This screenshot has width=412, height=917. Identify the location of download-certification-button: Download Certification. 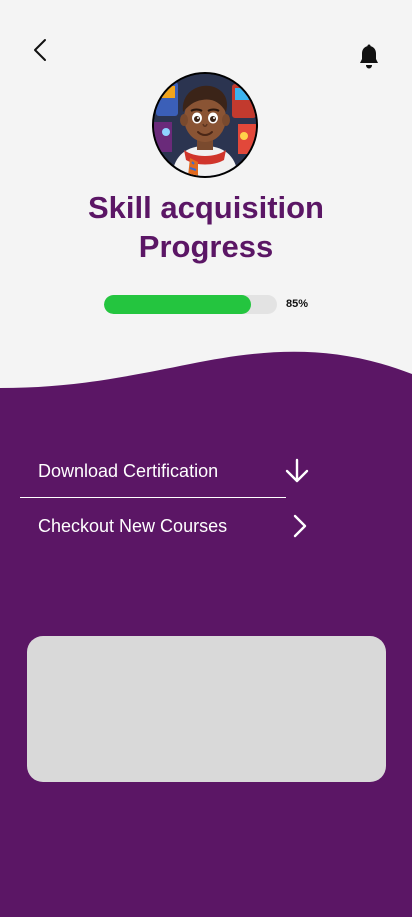
(170, 483).